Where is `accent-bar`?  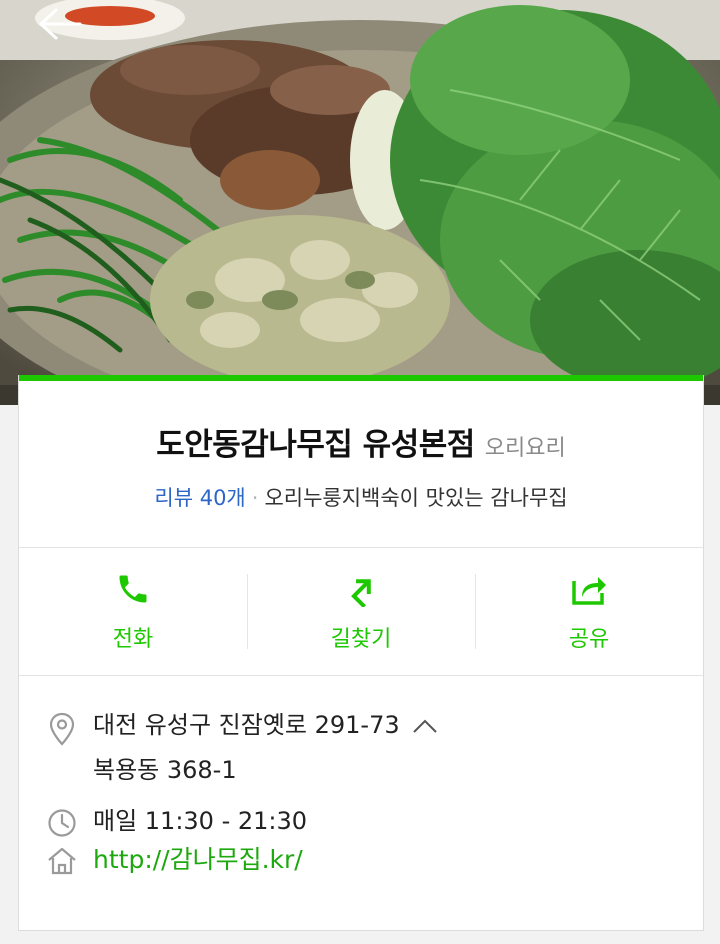 accent-bar is located at coordinates (361, 378).